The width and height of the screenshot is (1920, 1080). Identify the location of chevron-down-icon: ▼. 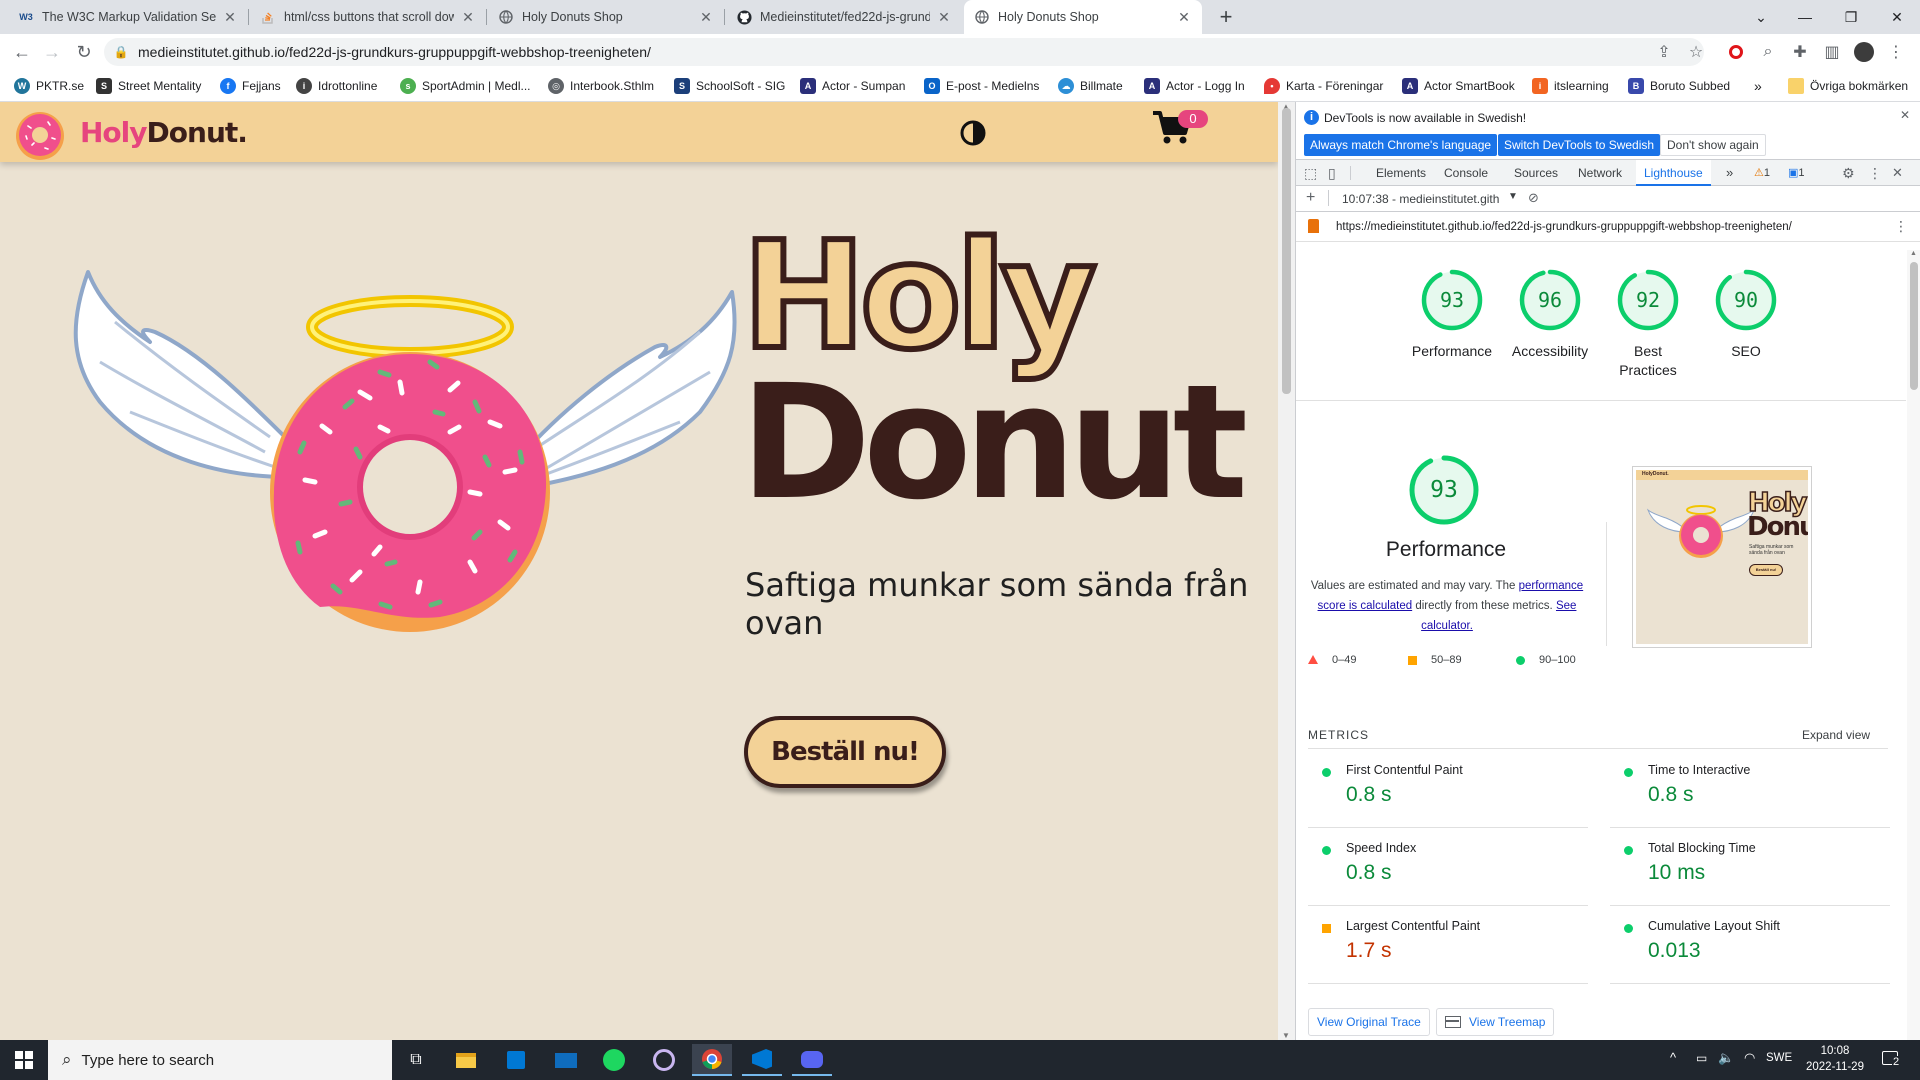
(1513, 196).